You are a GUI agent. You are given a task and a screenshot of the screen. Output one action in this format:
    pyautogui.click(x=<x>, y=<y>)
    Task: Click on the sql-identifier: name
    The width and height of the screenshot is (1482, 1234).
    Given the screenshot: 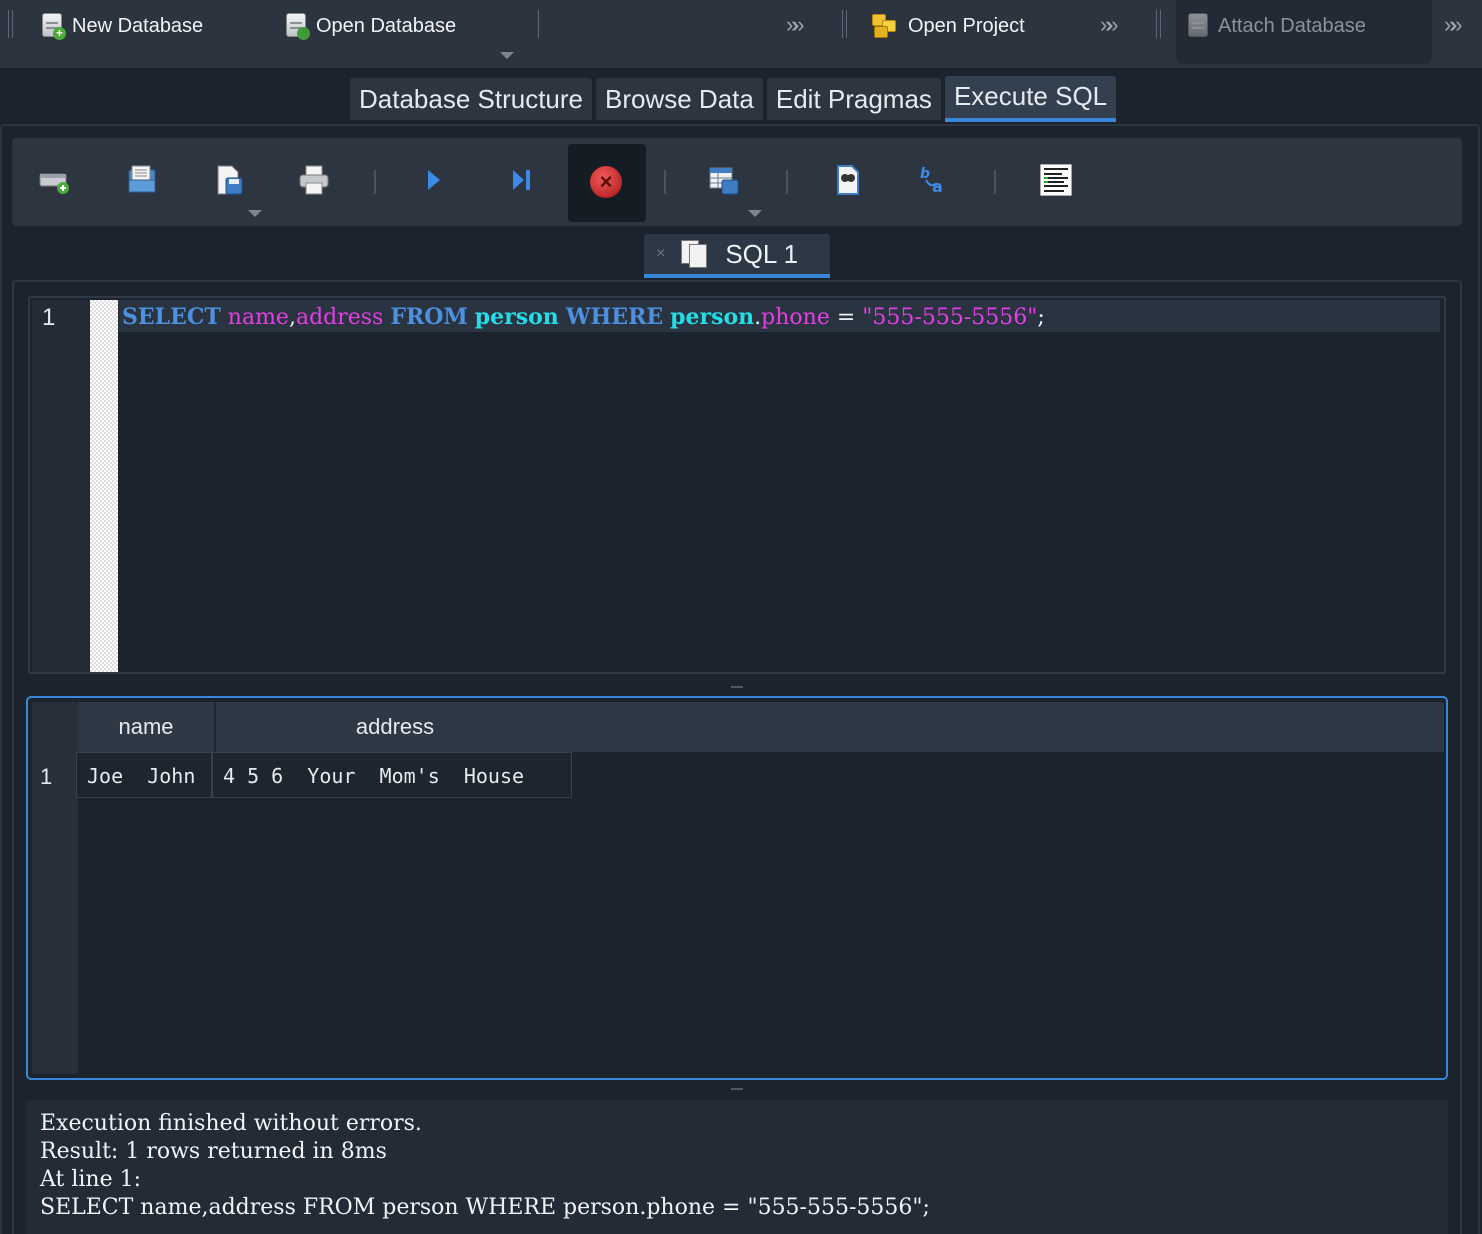 What is the action you would take?
    pyautogui.click(x=258, y=317)
    